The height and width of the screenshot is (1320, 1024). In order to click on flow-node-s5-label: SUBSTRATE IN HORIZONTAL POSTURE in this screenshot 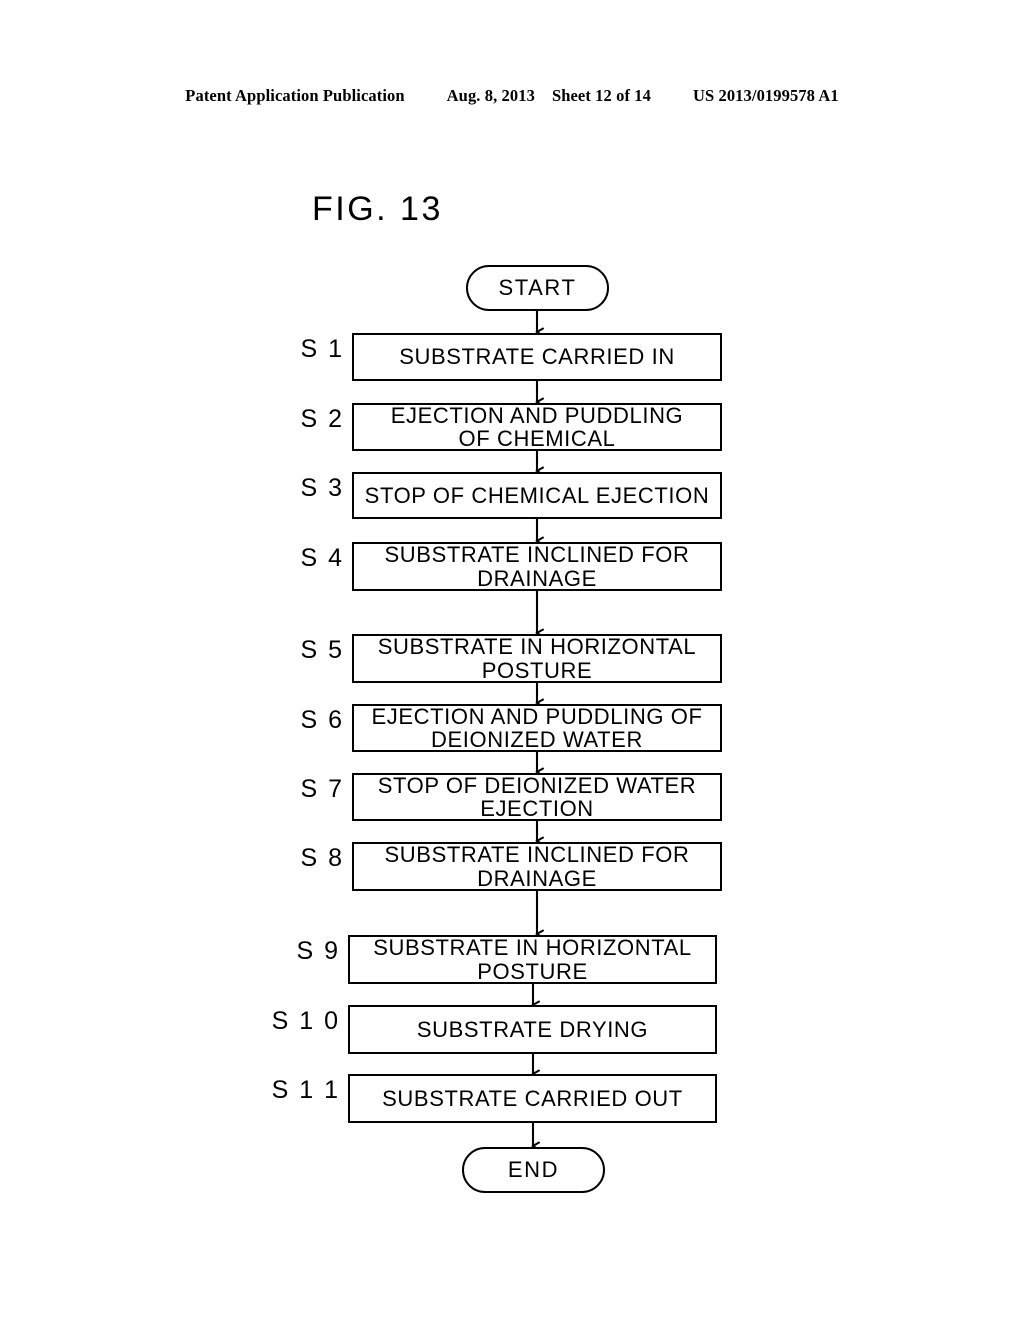, I will do `click(537, 658)`.